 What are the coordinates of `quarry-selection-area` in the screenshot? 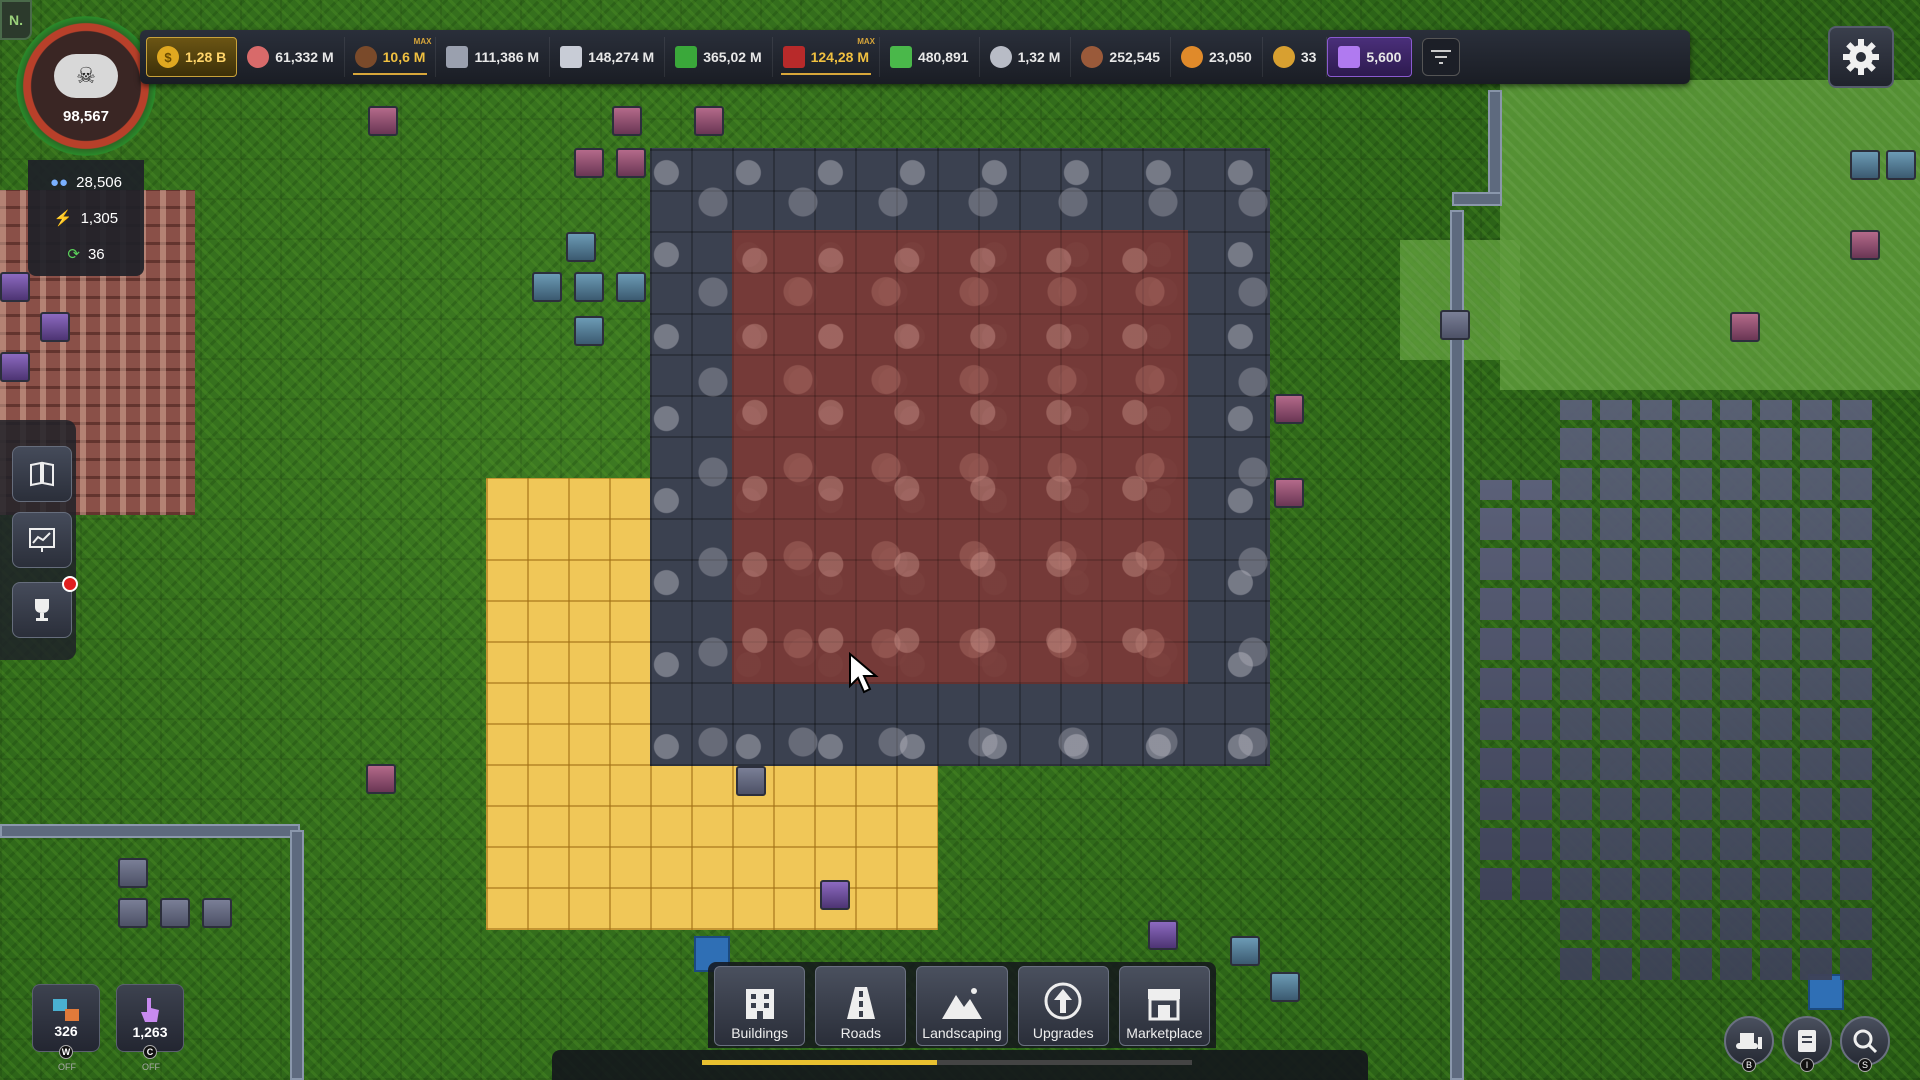 It's located at (960, 457).